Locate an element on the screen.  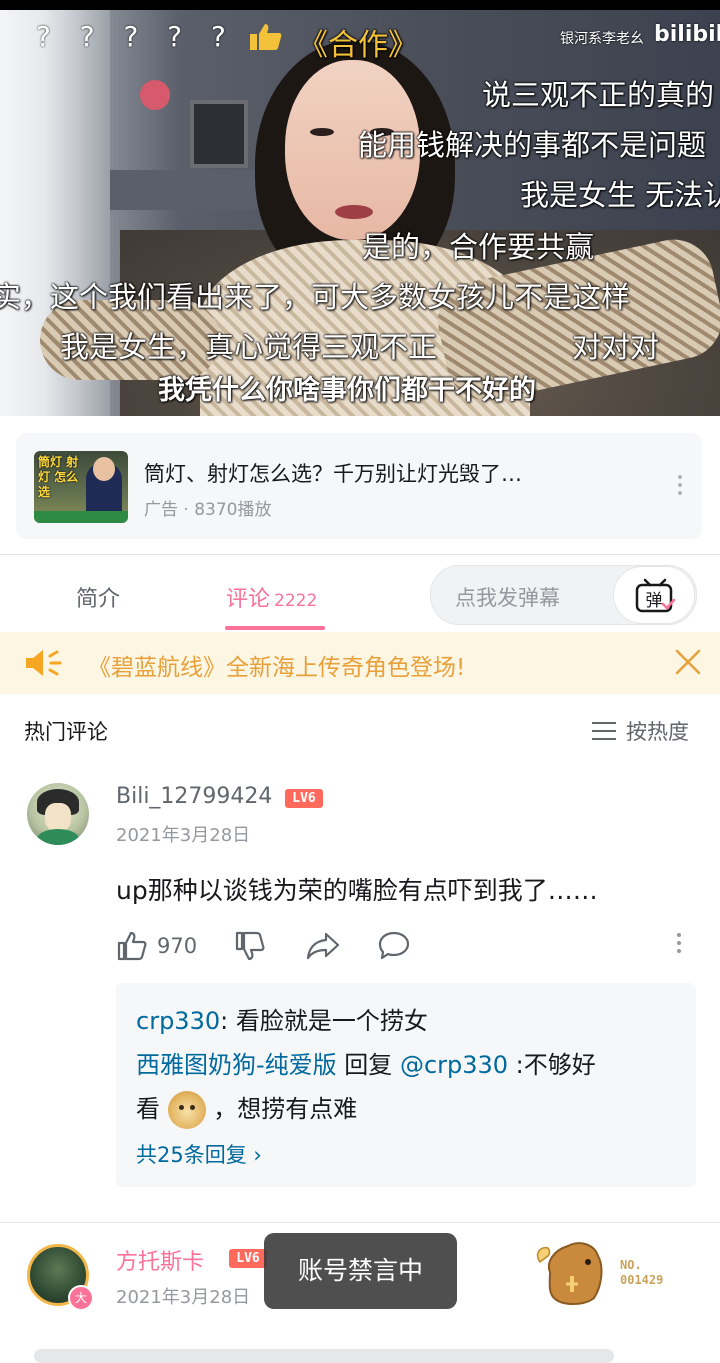
status-bar is located at coordinates (360, 5).